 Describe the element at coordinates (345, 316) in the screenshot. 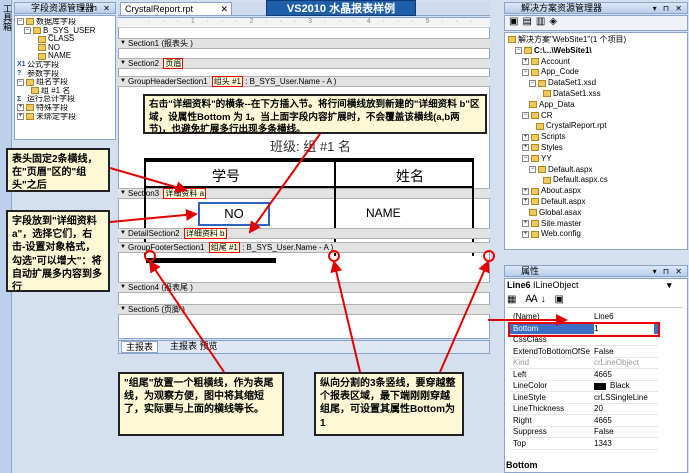

I see `arrow-to-middle-line` at that location.